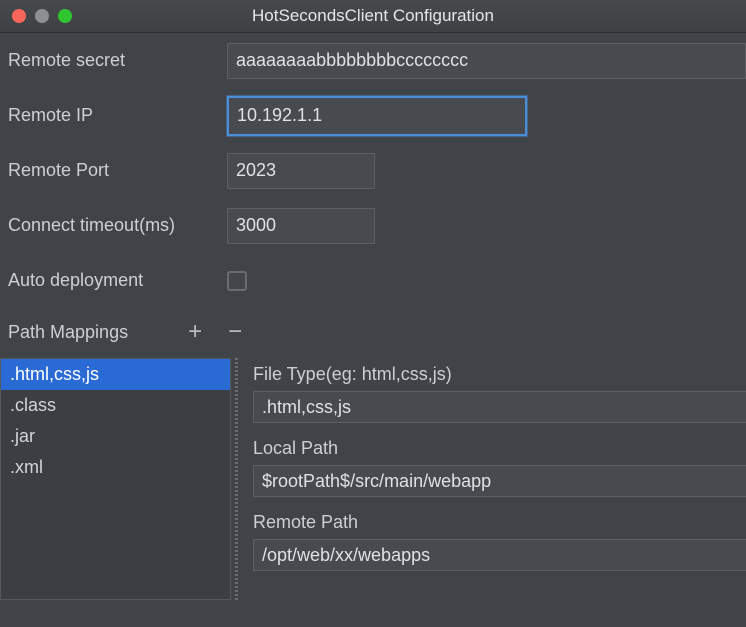 The width and height of the screenshot is (746, 627). I want to click on label-remote-secret: Remote secret, so click(67, 60).